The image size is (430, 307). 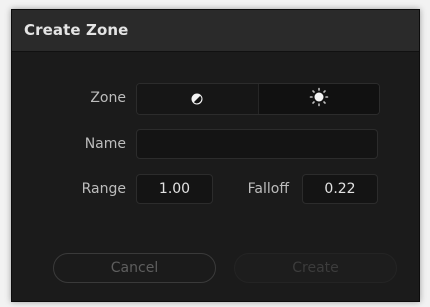 What do you see at coordinates (268, 189) in the screenshot?
I see `falloff-label: Falloff` at bounding box center [268, 189].